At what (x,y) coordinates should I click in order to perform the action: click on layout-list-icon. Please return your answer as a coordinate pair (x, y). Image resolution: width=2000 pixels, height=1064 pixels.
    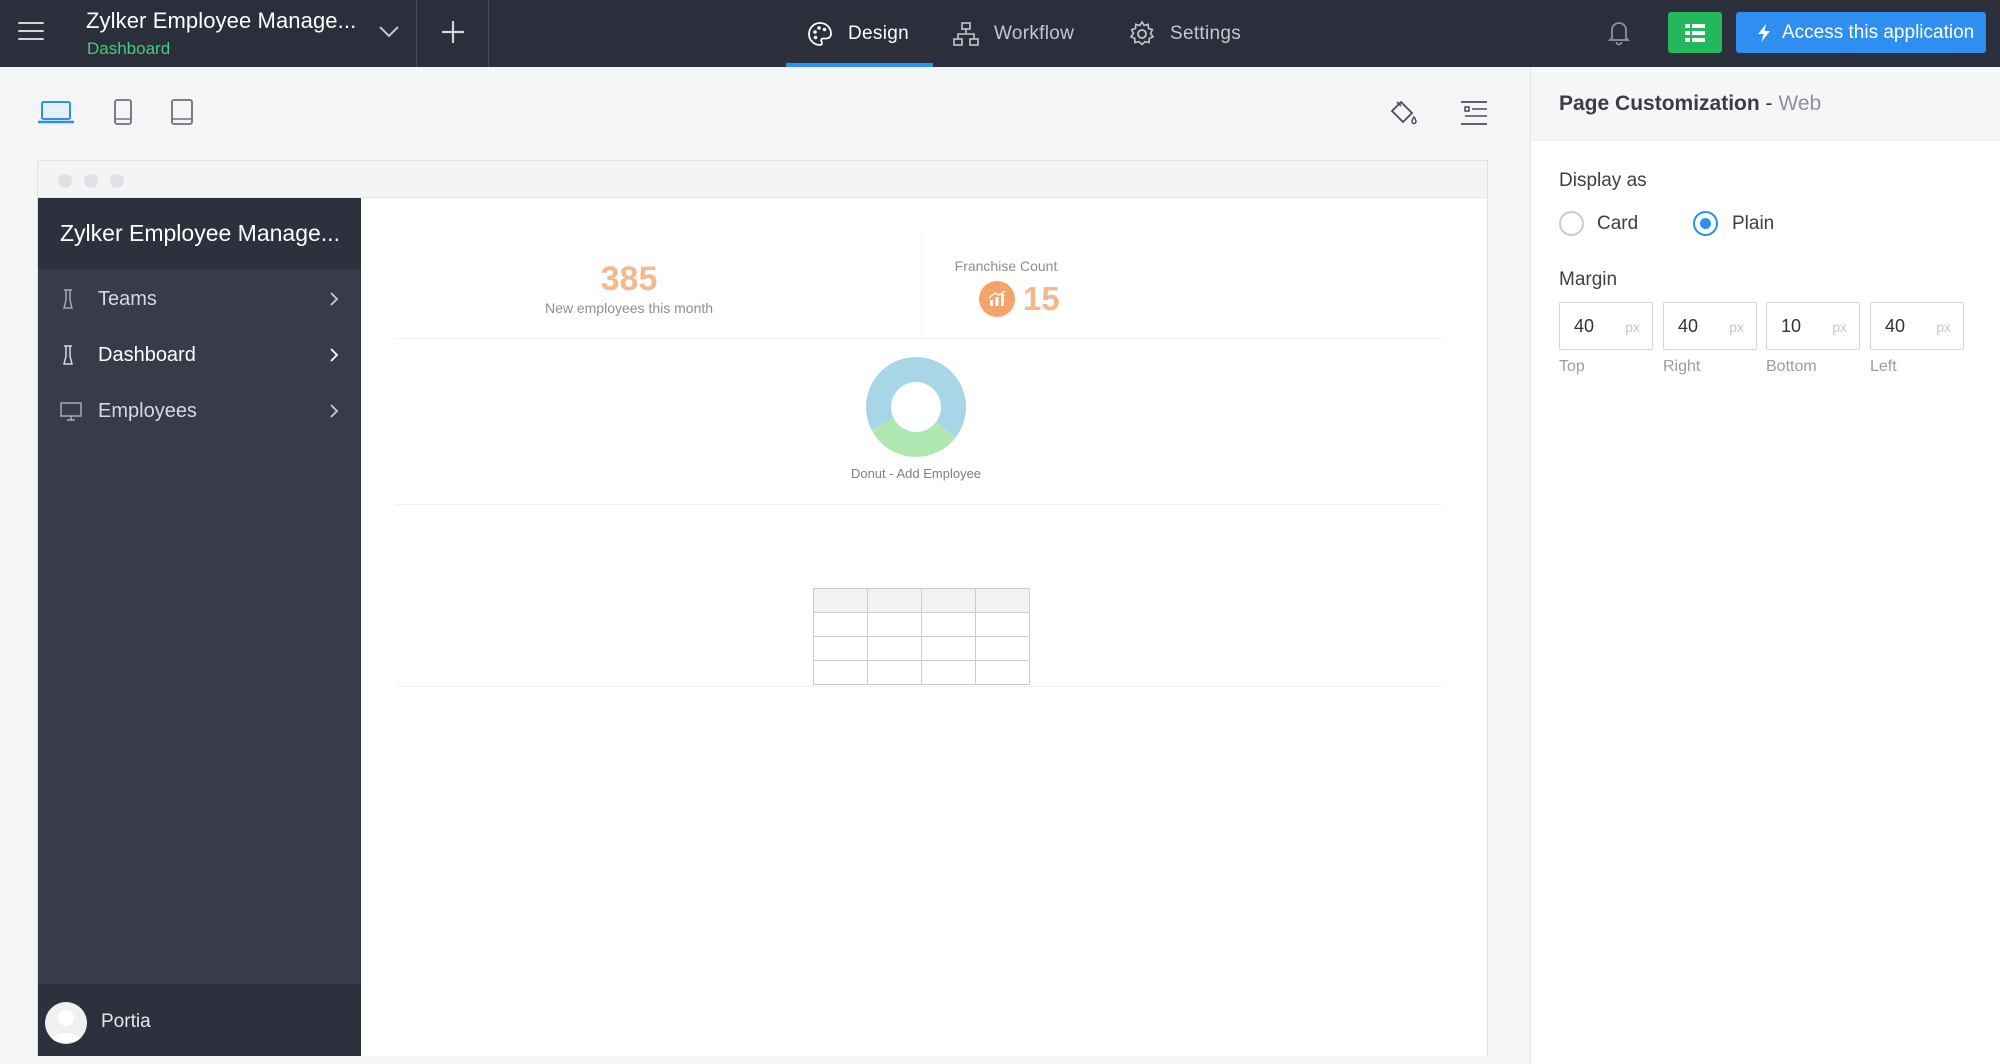
    Looking at the image, I should click on (1474, 113).